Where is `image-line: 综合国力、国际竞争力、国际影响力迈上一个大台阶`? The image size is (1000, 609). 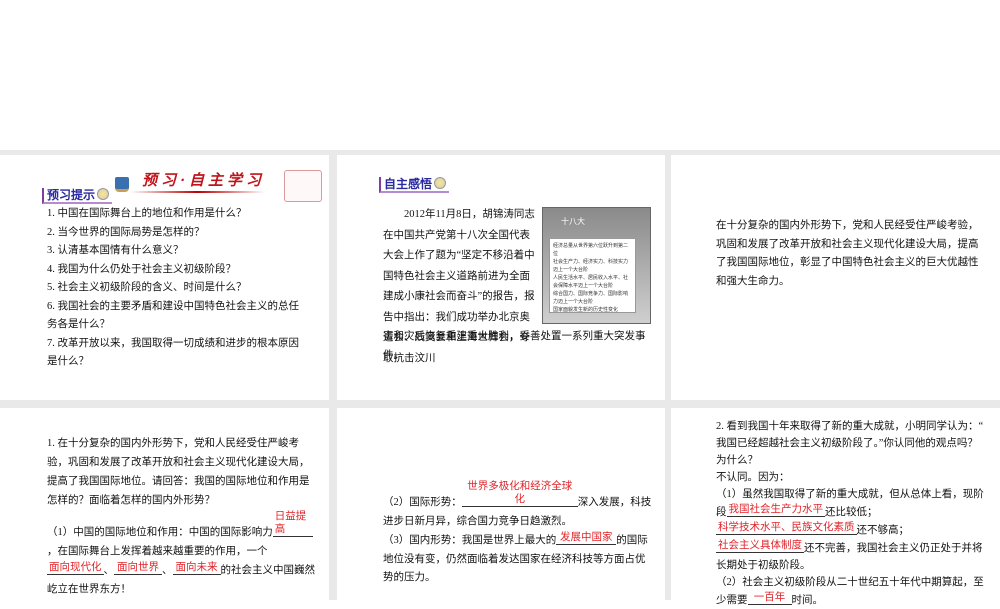 image-line: 综合国力、国际竞争力、国际影响力迈上一个大台阶 is located at coordinates (591, 298).